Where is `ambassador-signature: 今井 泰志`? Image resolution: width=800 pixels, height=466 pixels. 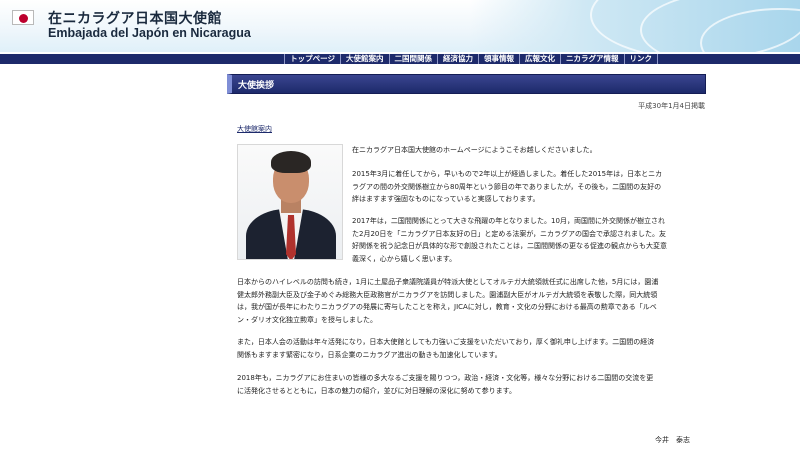 ambassador-signature: 今井 泰志 is located at coordinates (672, 440).